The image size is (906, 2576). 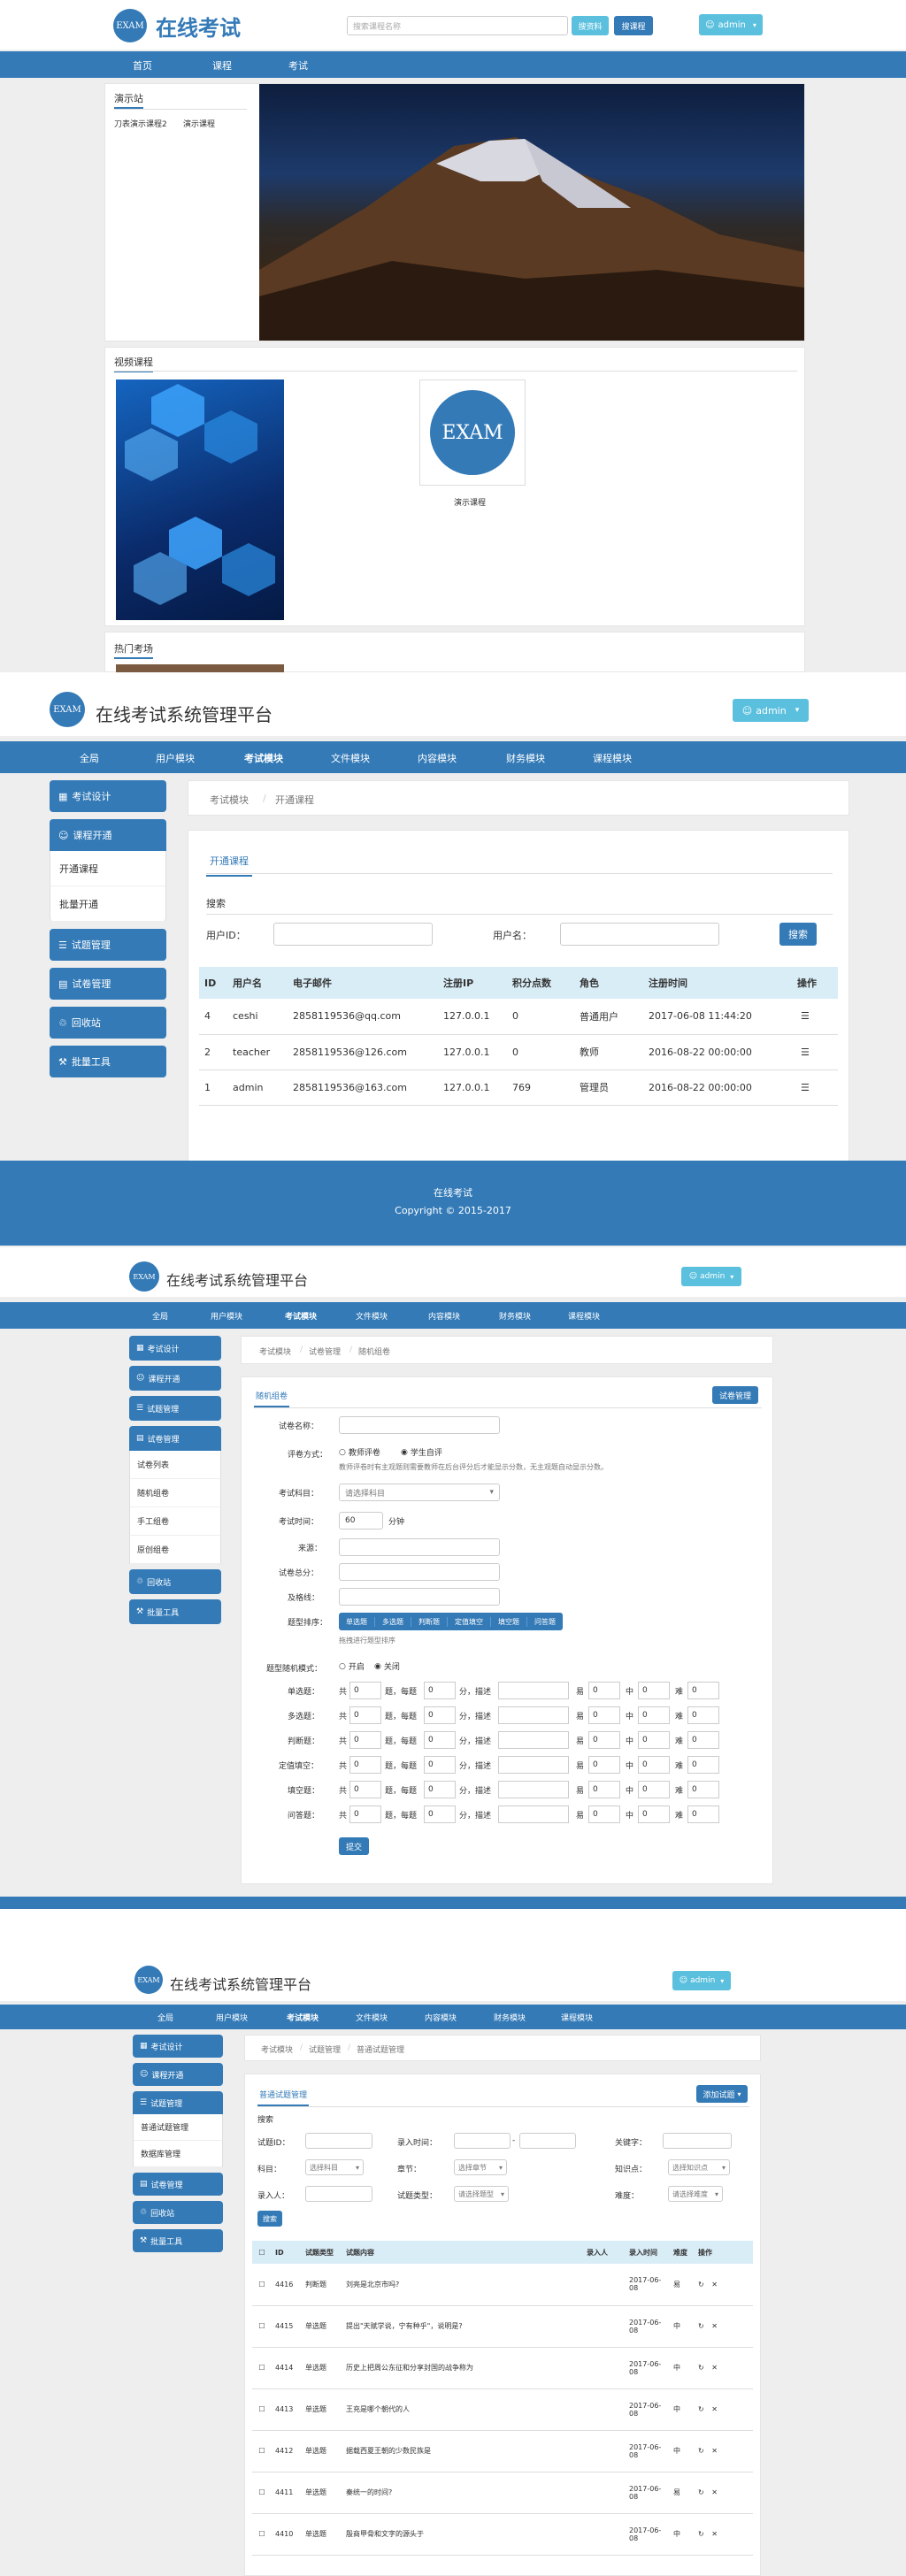 What do you see at coordinates (232, 2017) in the screenshot?
I see `nav-user-module: 用户模块` at bounding box center [232, 2017].